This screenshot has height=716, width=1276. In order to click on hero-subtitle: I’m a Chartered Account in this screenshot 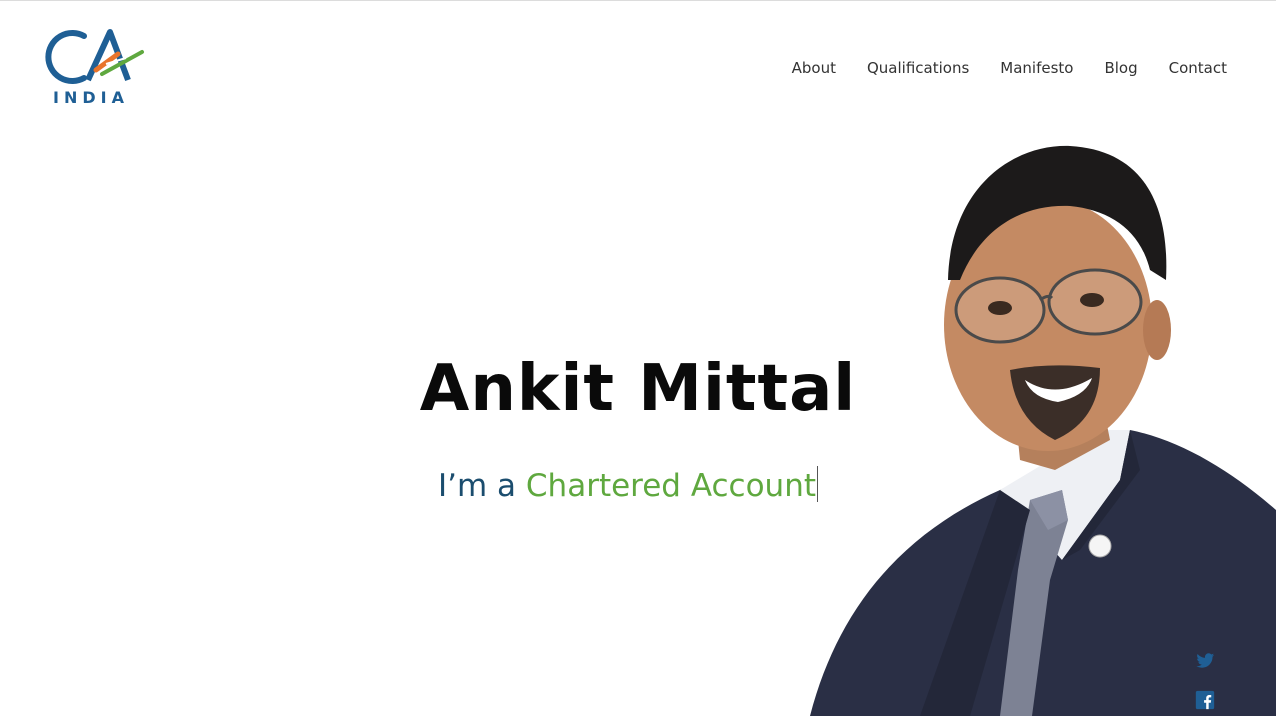, I will do `click(628, 485)`.